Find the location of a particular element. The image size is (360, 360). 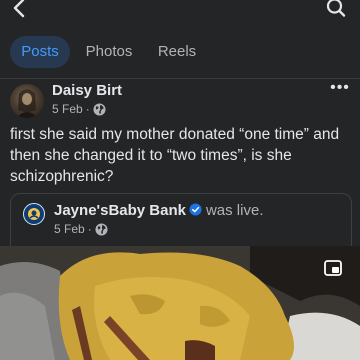

page-logo is located at coordinates (34, 214).